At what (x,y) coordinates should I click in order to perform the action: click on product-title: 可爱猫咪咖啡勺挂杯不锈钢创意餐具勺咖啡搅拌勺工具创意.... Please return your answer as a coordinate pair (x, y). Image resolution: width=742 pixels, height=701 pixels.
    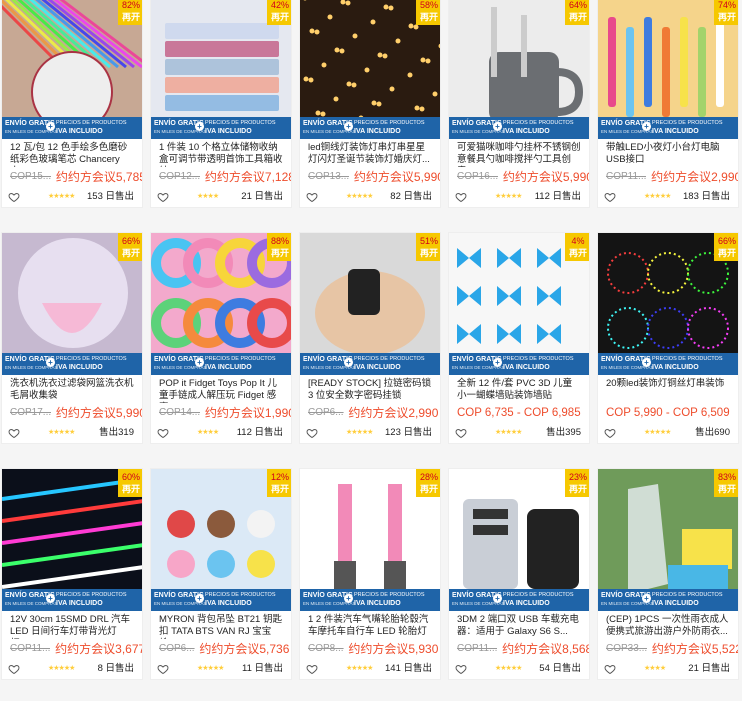
    Looking at the image, I should click on (519, 153).